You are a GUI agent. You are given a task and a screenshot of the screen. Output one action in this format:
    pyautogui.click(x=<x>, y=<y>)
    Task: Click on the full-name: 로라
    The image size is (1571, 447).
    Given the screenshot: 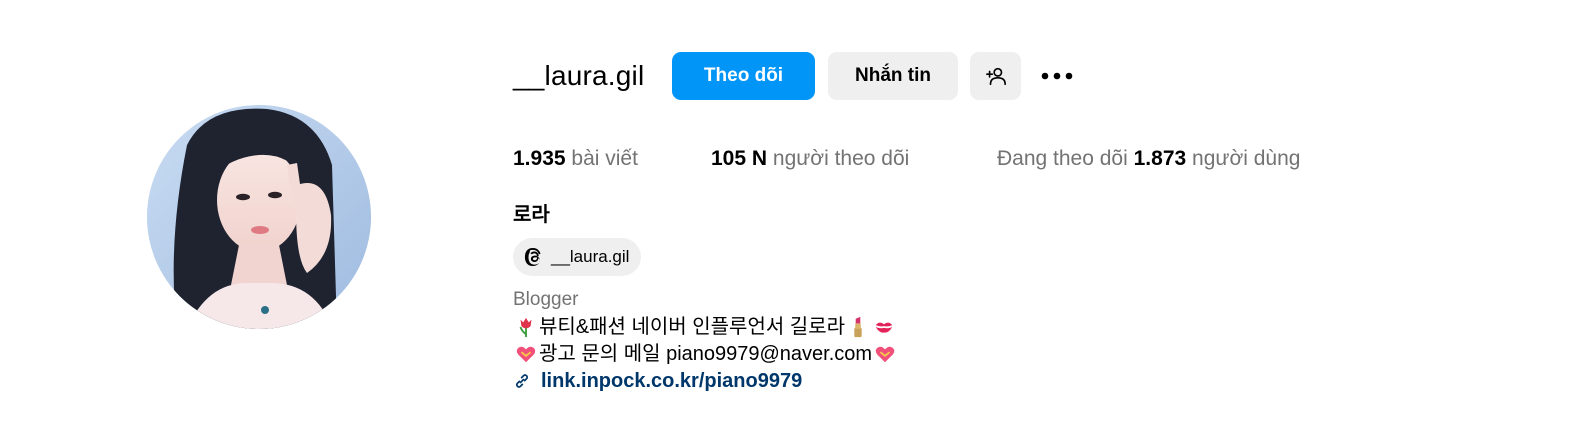 What is the action you would take?
    pyautogui.click(x=531, y=215)
    